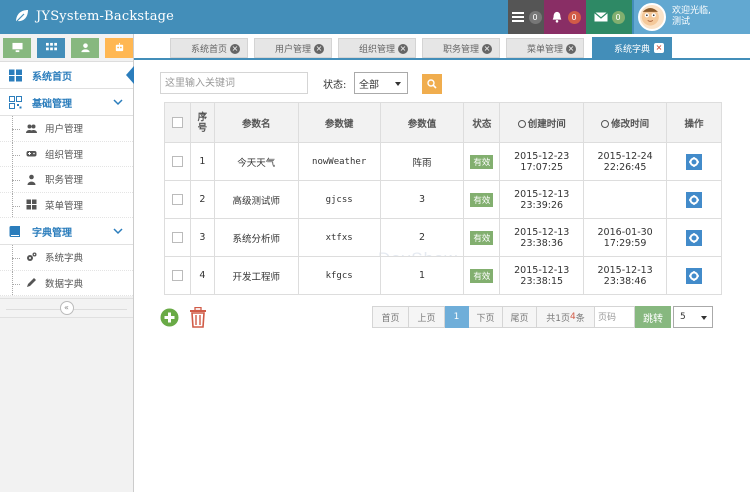 This screenshot has width=750, height=492. What do you see at coordinates (15, 75) in the screenshot?
I see `windows-icon` at bounding box center [15, 75].